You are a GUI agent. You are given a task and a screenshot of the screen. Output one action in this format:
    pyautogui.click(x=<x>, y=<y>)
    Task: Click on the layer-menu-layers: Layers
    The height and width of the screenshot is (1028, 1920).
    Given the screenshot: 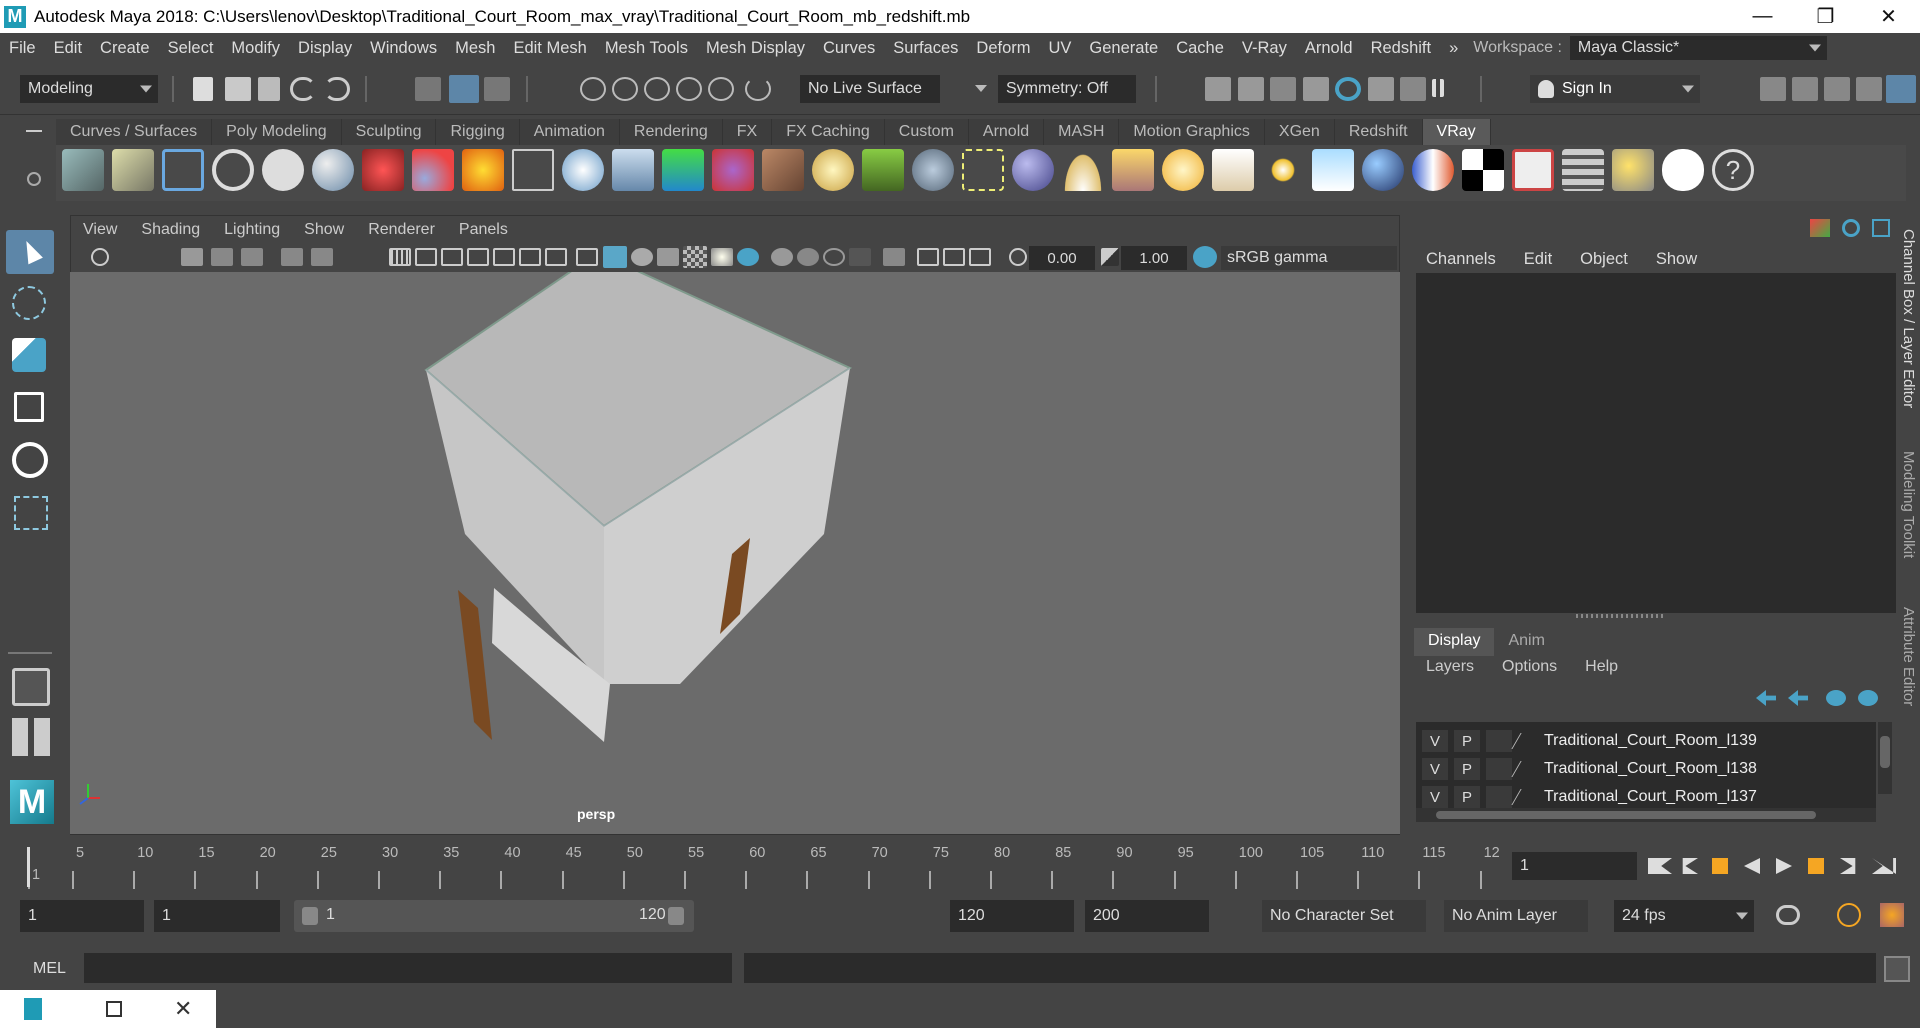 What is the action you would take?
    pyautogui.click(x=1450, y=671)
    